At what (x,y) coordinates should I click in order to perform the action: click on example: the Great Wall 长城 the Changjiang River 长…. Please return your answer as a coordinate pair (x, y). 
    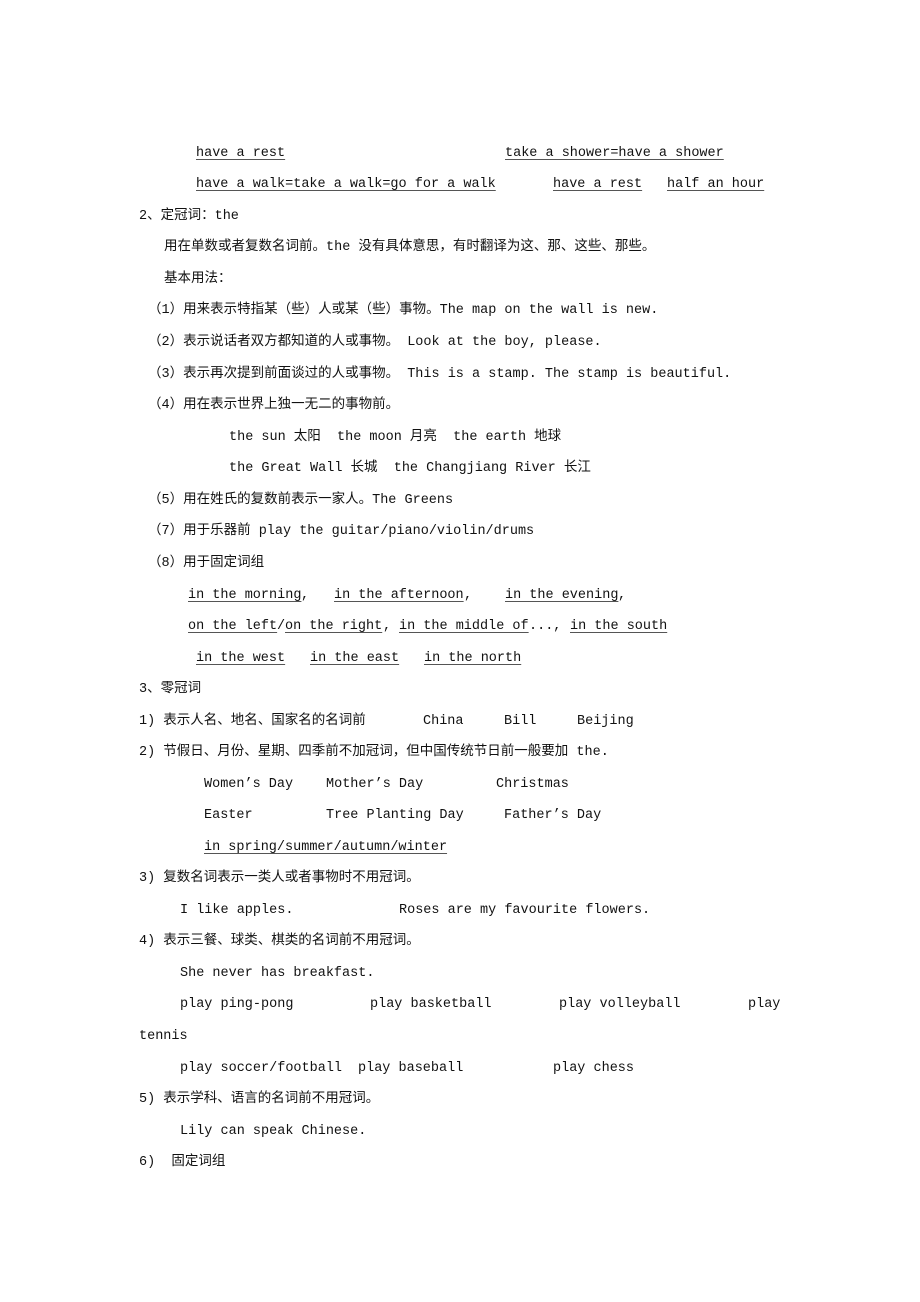
    Looking at the image, I should click on (410, 468).